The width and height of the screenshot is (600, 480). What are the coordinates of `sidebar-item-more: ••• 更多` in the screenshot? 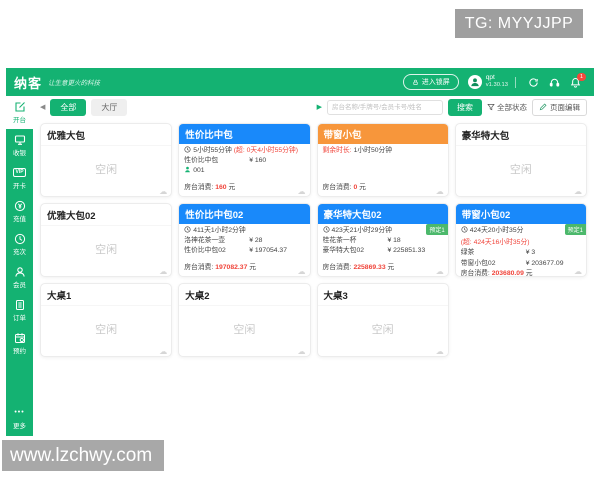 It's located at (19, 419).